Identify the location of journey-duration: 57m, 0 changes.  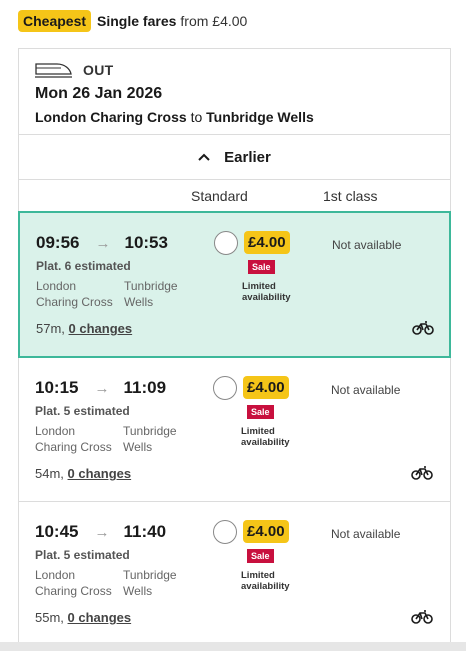
(84, 328).